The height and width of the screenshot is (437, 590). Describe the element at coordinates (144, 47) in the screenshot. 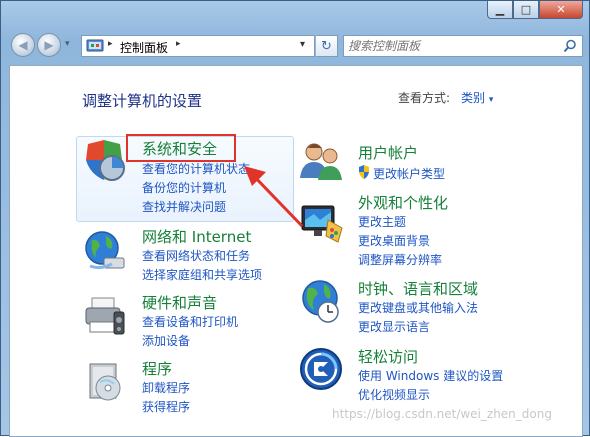

I see `breadcrumb-control-panel: 控制面板` at that location.